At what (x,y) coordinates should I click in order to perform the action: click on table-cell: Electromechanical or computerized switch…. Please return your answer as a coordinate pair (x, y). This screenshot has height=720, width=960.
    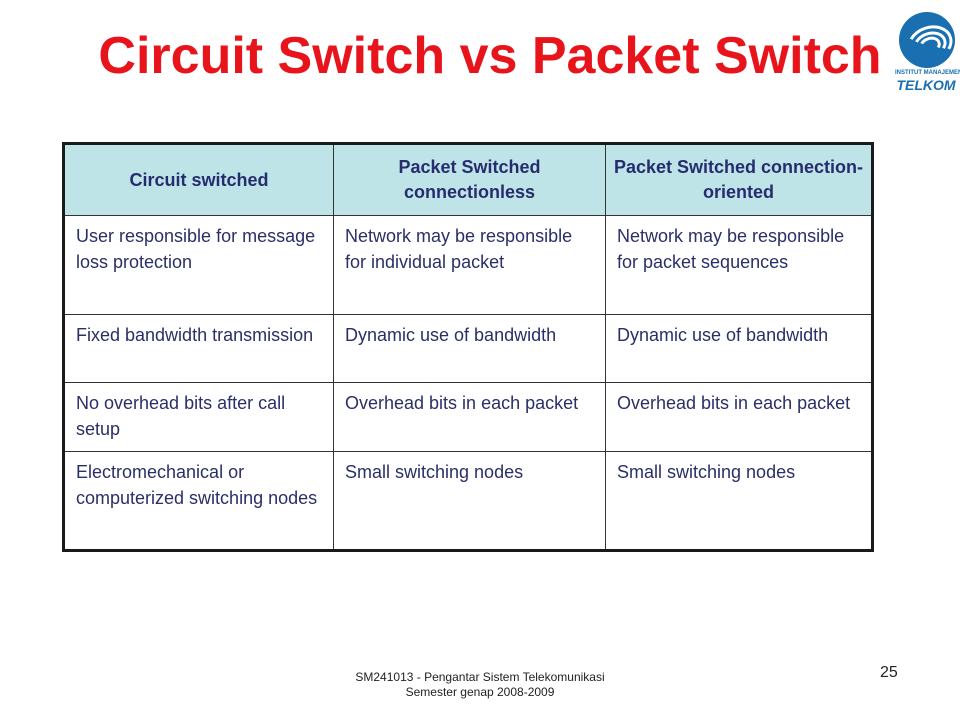
    Looking at the image, I should click on (198, 501).